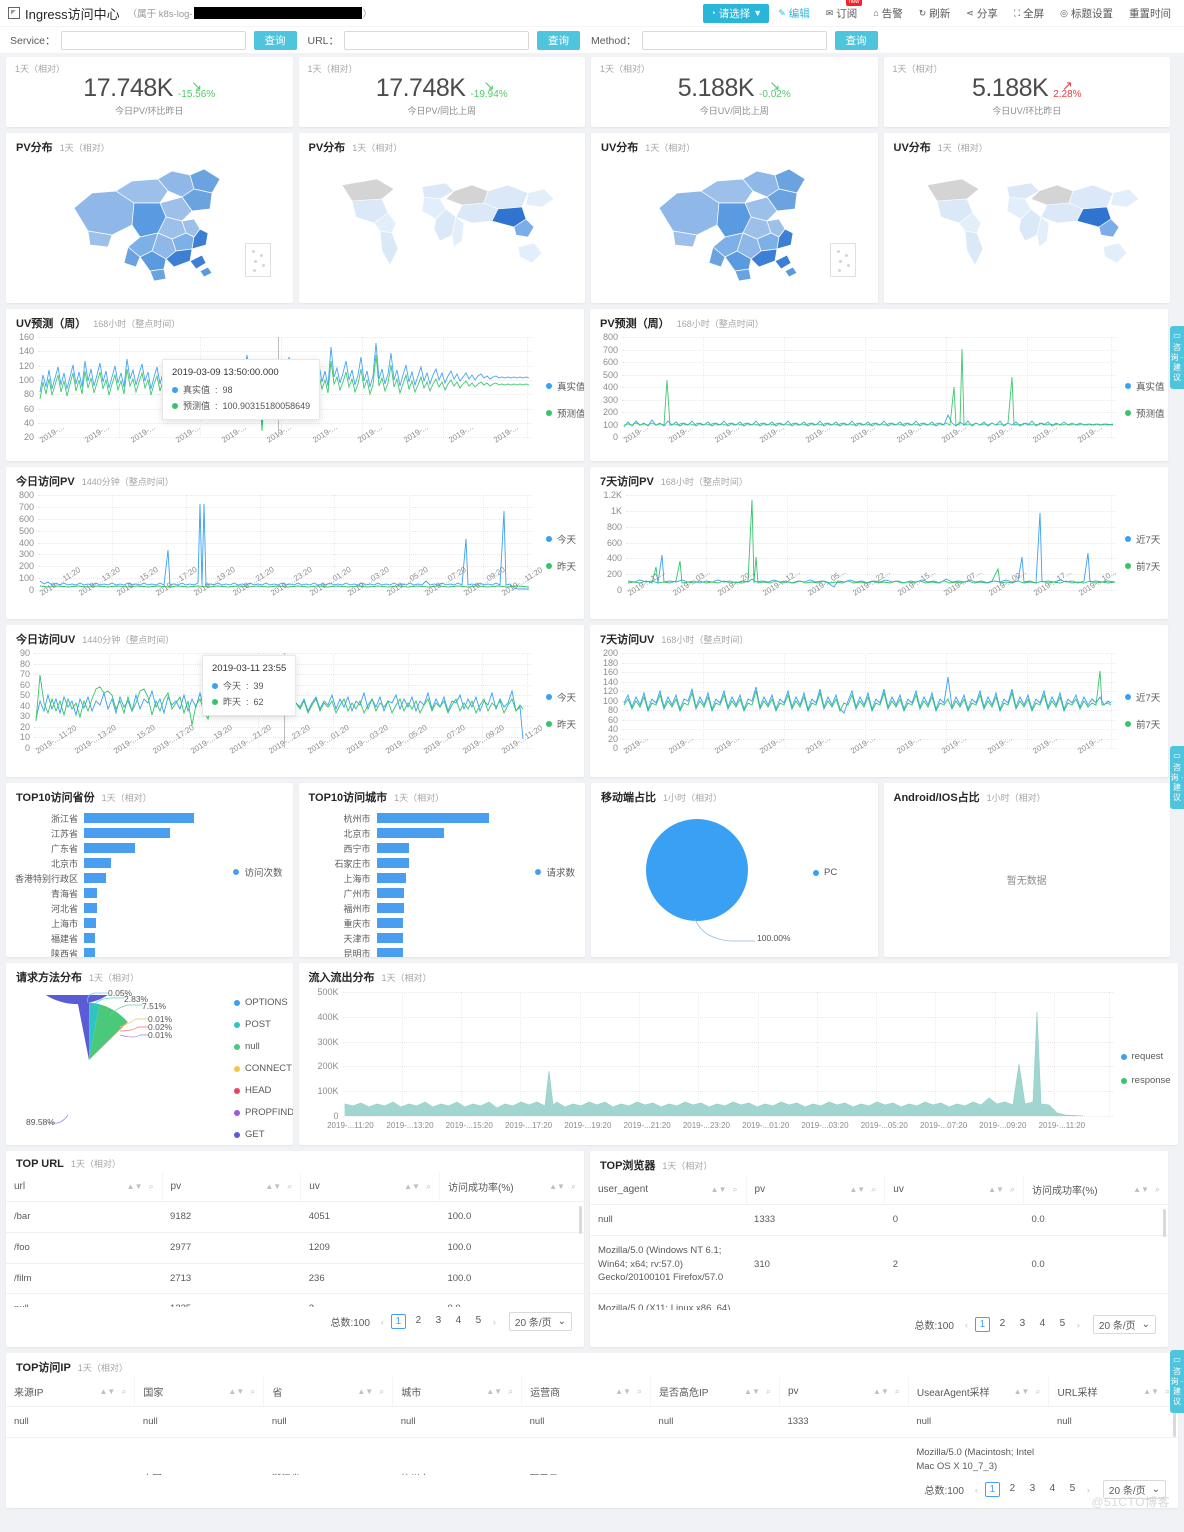 Image resolution: width=1184 pixels, height=1532 pixels. I want to click on legend-item: response, so click(1145, 1080).